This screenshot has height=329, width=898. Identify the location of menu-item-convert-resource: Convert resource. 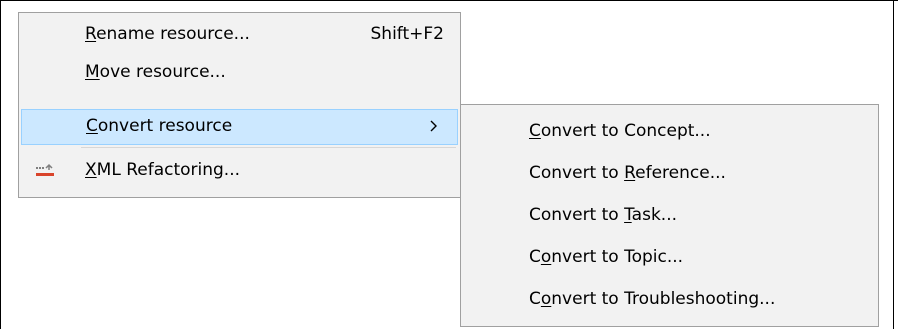
(239, 127).